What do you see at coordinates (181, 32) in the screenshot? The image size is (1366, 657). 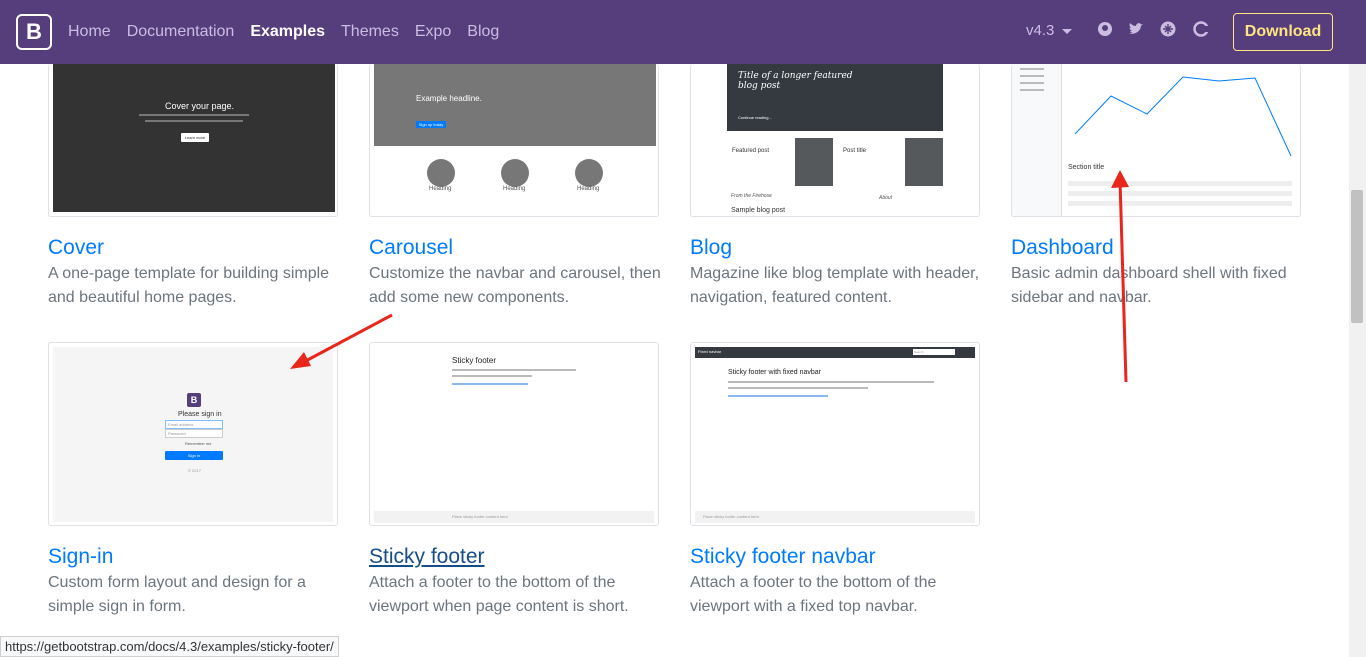 I see `nav-documentation: Documentation` at bounding box center [181, 32].